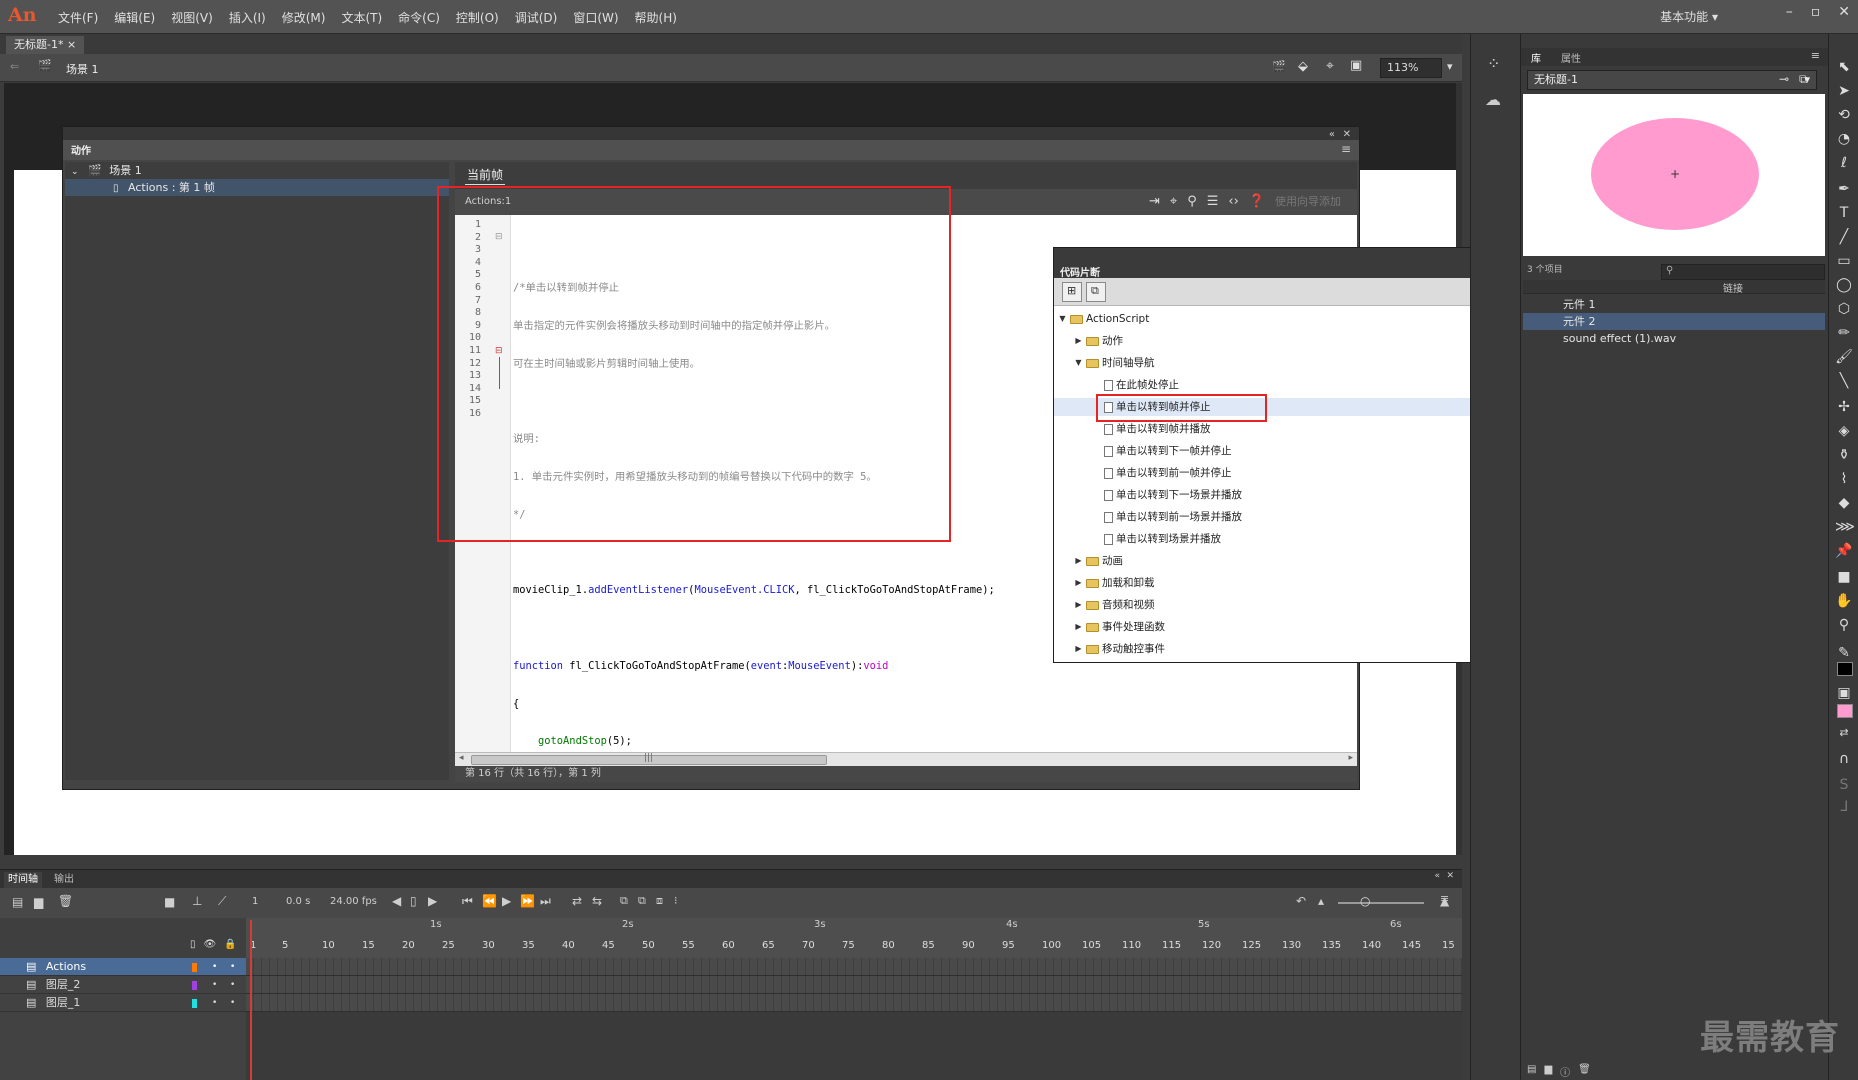 The height and width of the screenshot is (1080, 1858). I want to click on zoom-out-icon: ▴, so click(1321, 901).